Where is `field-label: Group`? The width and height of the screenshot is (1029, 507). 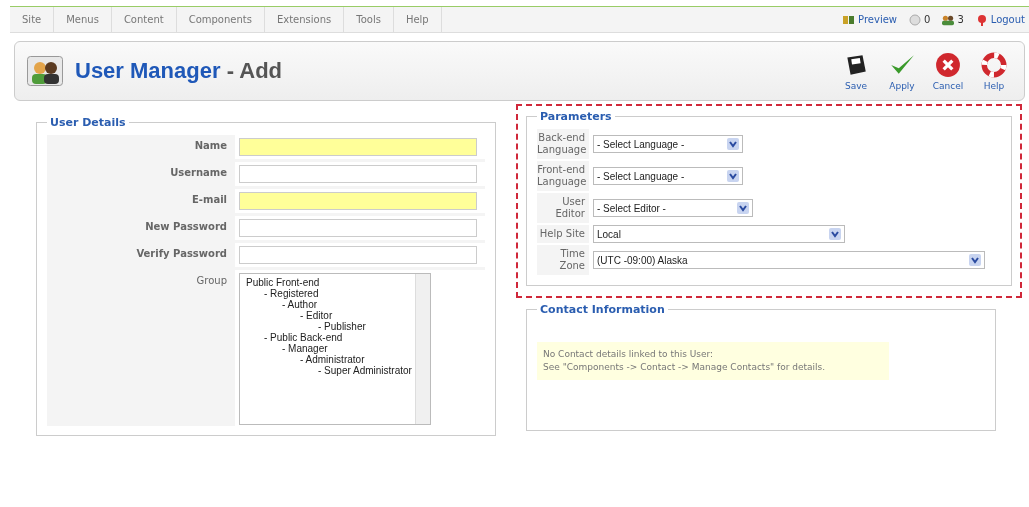
field-label: Group is located at coordinates (211, 281).